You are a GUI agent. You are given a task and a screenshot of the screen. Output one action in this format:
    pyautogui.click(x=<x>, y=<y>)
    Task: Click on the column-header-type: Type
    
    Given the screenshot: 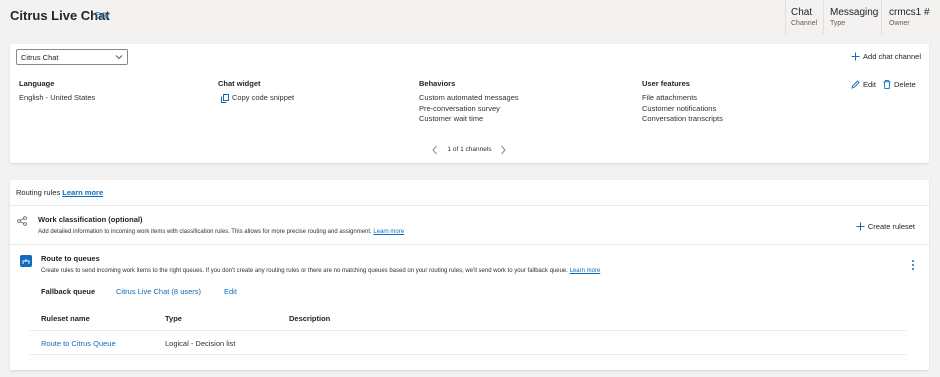 What is the action you would take?
    pyautogui.click(x=173, y=318)
    